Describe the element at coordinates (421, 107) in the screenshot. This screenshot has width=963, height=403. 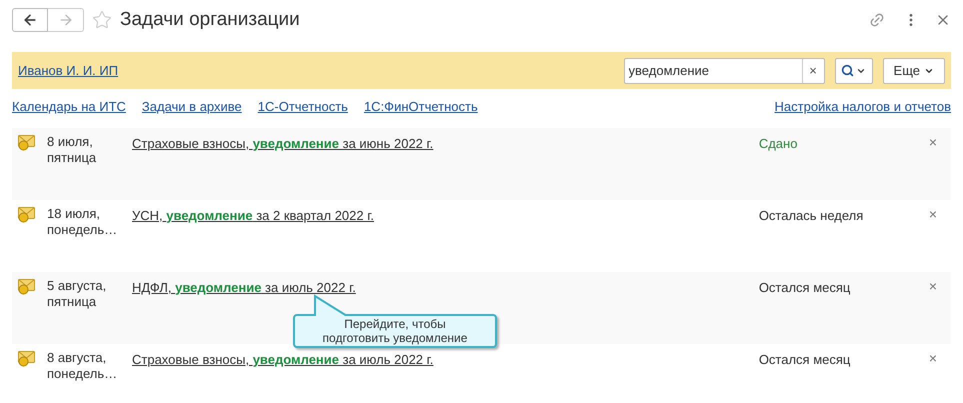
I see `nav-link: 1С:ФинОтчетность` at that location.